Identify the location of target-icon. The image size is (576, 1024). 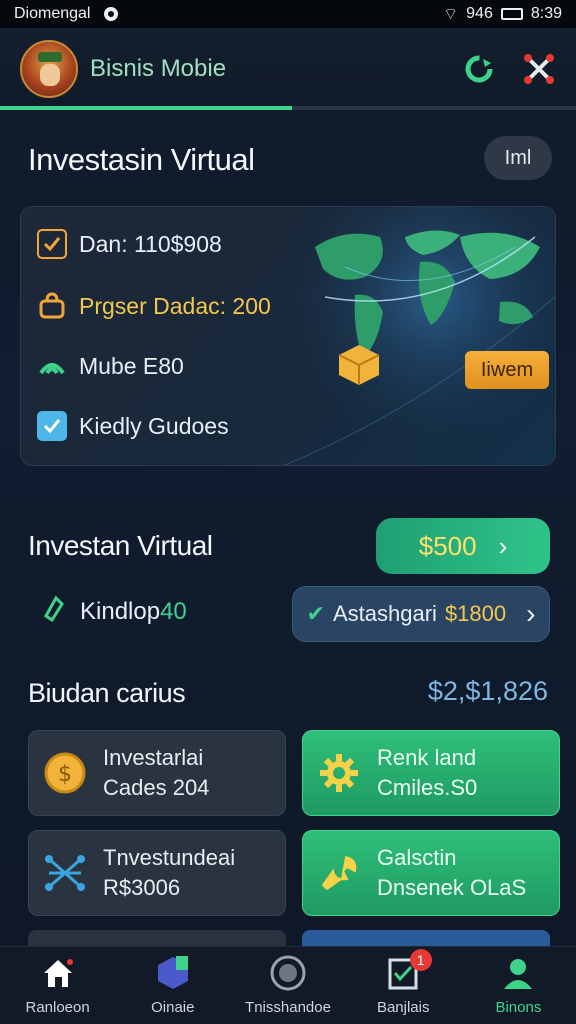
(288, 973).